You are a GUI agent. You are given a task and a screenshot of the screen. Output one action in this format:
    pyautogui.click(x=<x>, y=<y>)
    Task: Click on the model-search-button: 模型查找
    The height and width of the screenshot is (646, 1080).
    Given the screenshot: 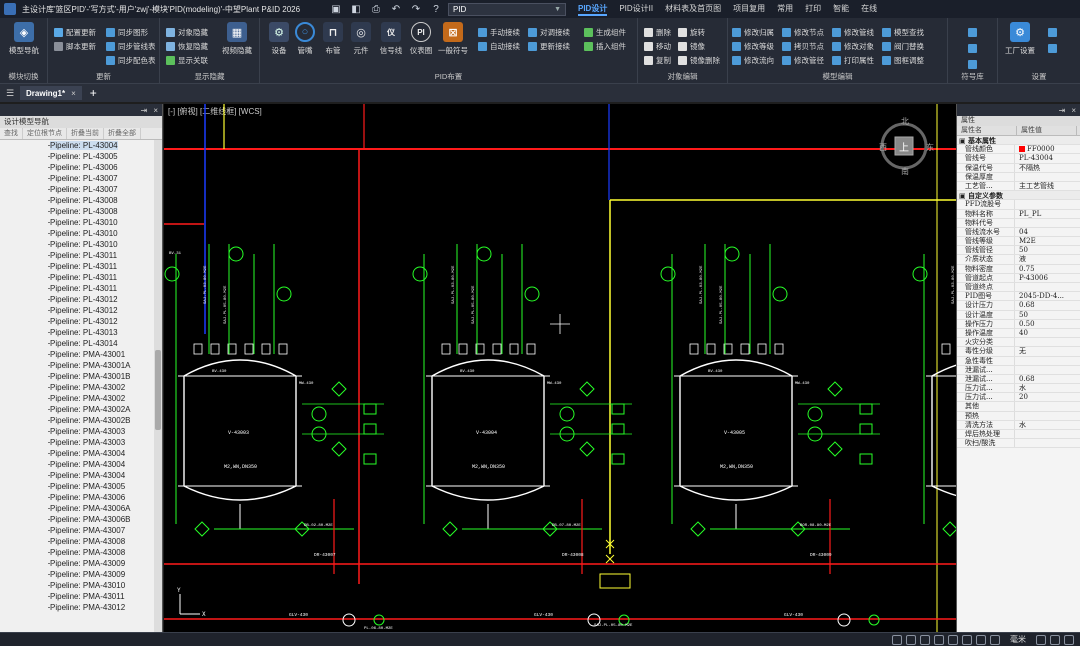 What is the action you would take?
    pyautogui.click(x=903, y=32)
    